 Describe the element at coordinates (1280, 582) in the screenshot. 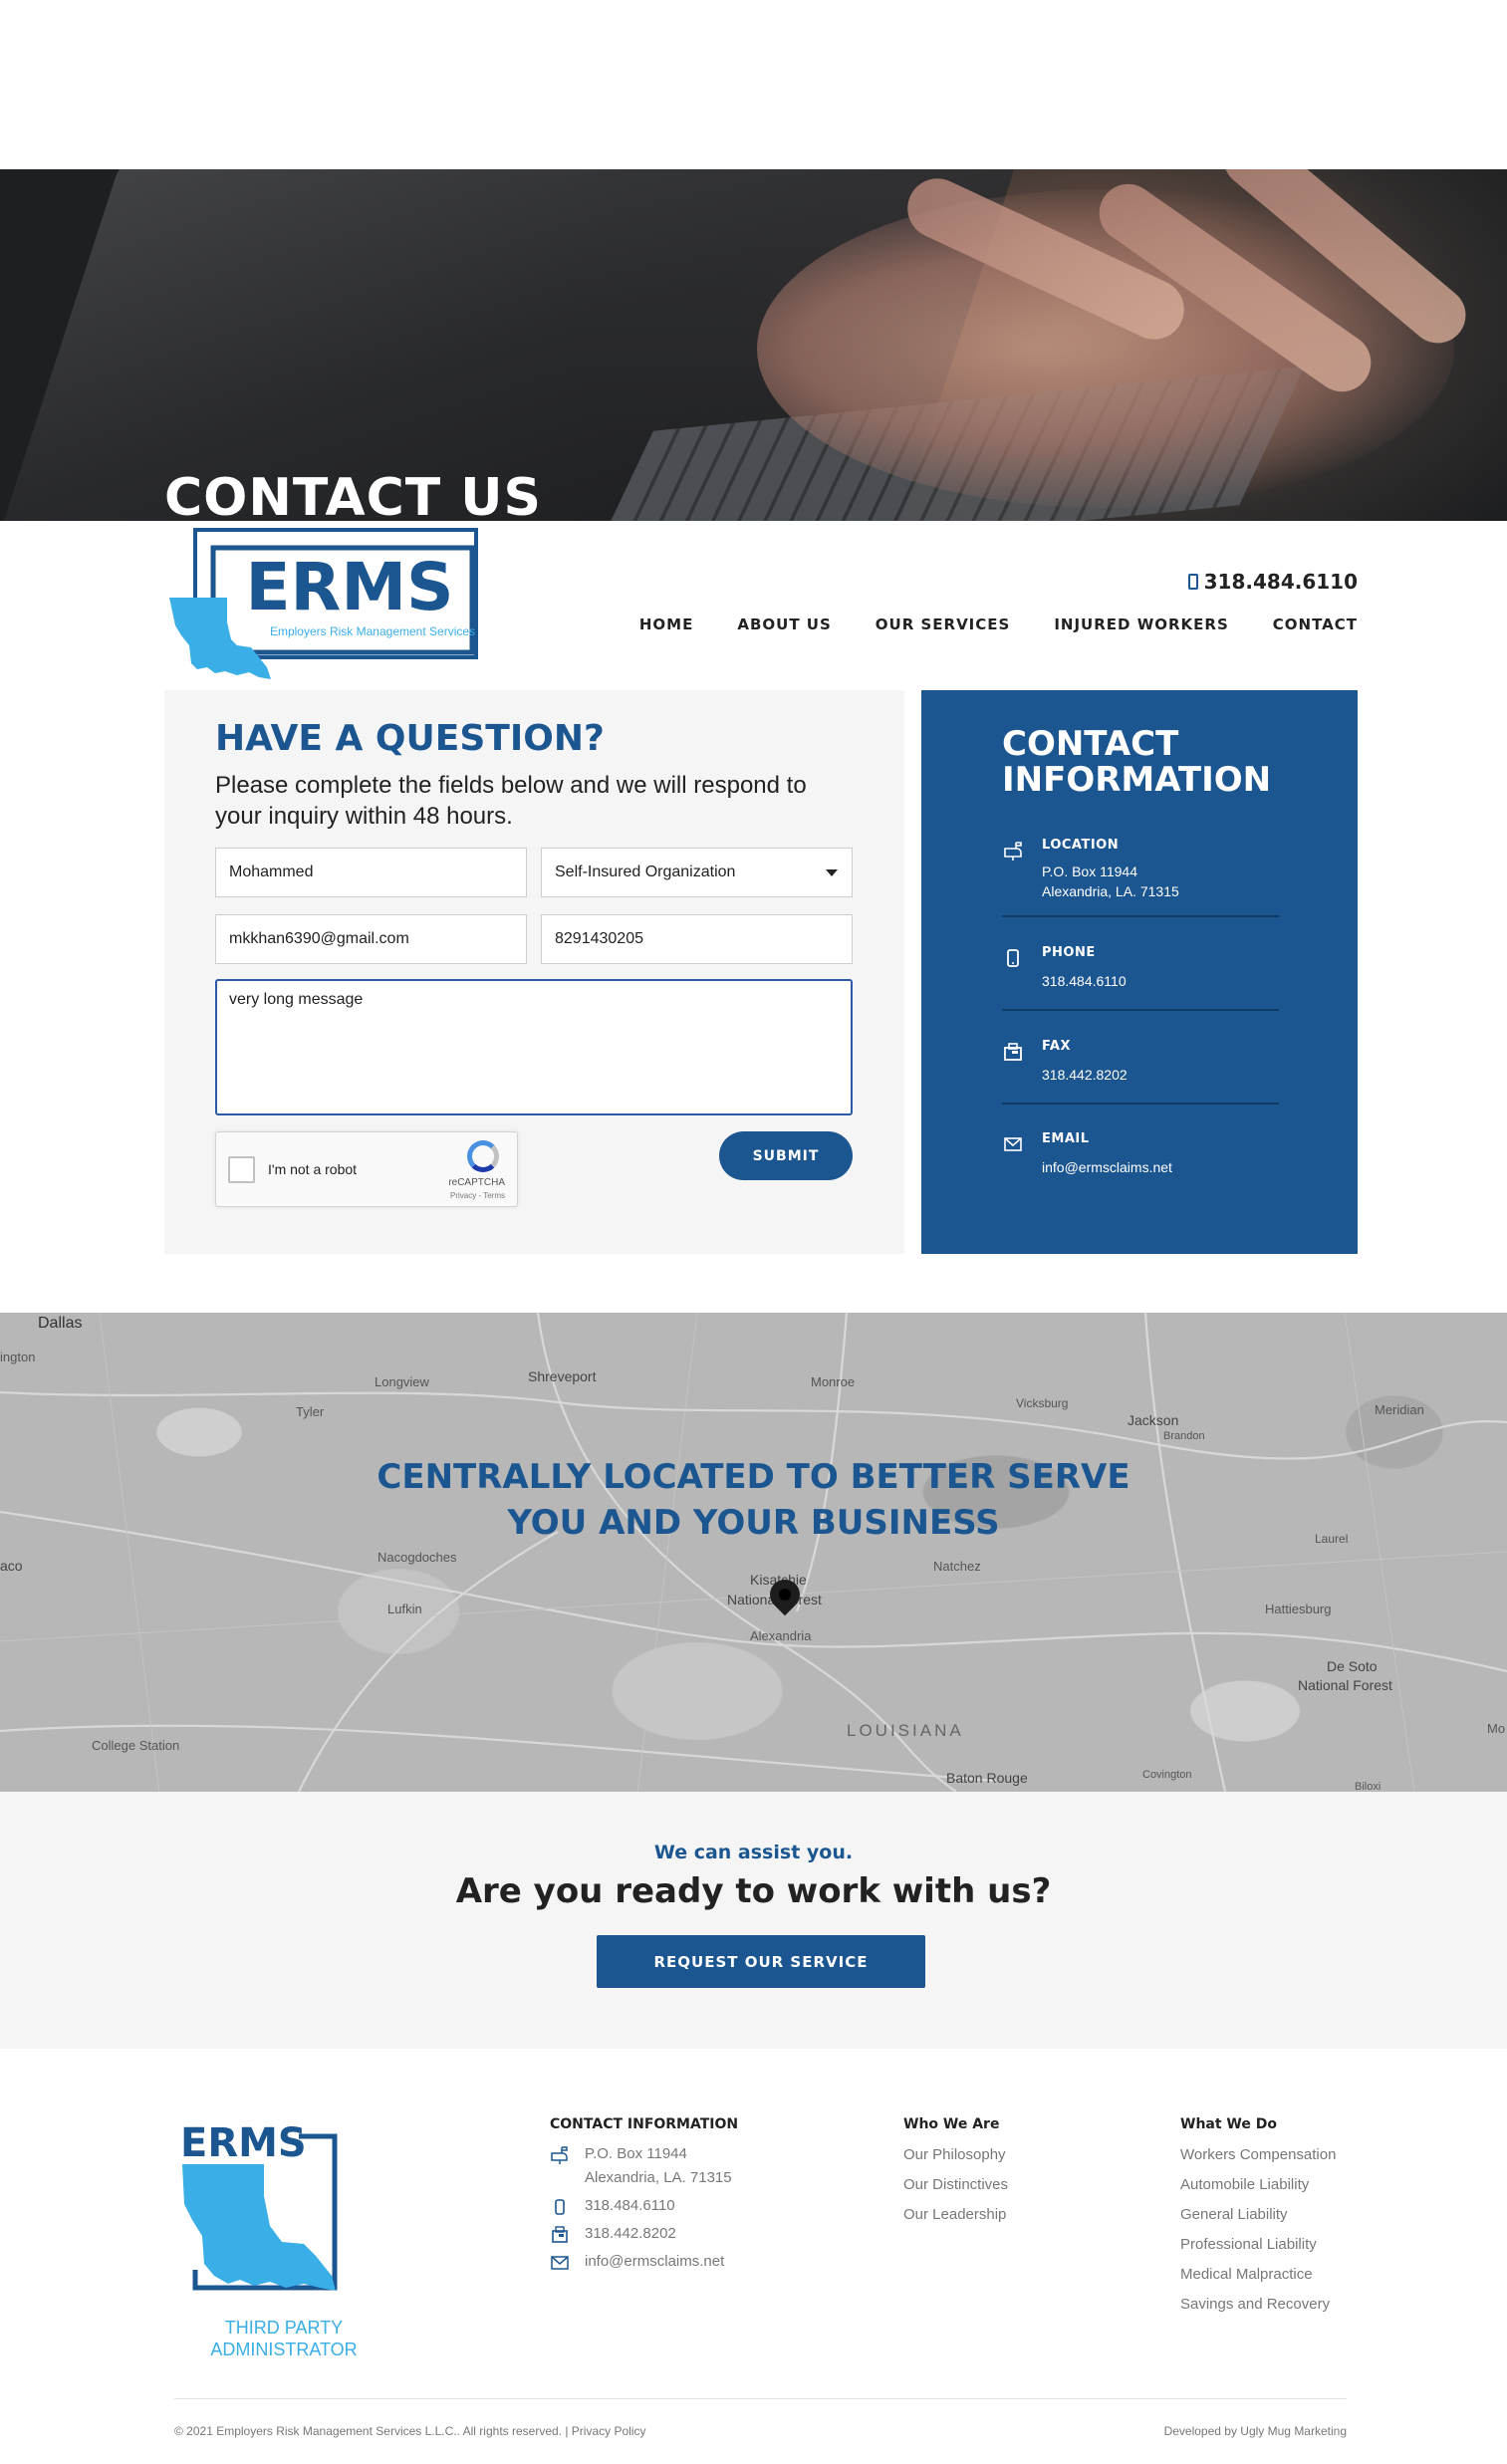

I see `header-phone-number: 318.484.6110` at that location.